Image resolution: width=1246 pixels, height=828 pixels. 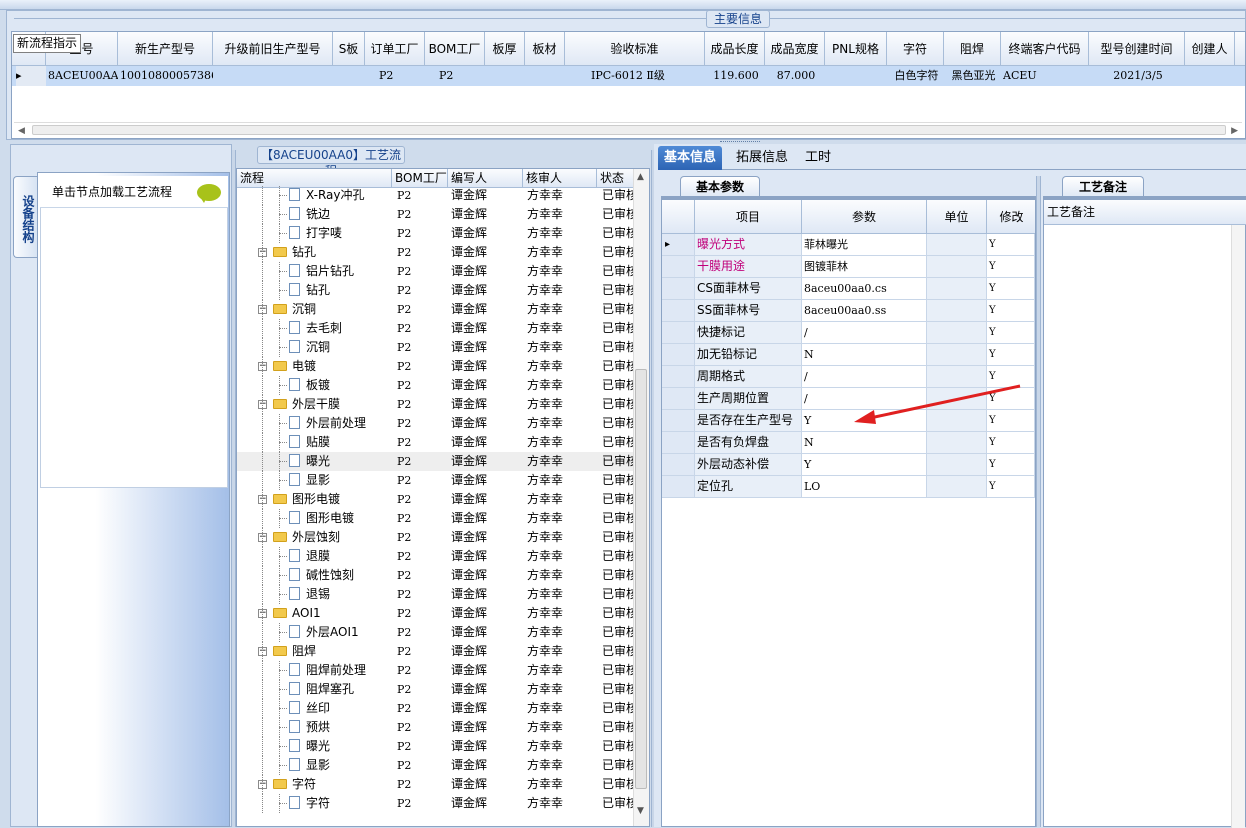 What do you see at coordinates (435, 214) in the screenshot?
I see `flow-row: 铣边 P2 谭金辉 方幸幸 已审核` at bounding box center [435, 214].